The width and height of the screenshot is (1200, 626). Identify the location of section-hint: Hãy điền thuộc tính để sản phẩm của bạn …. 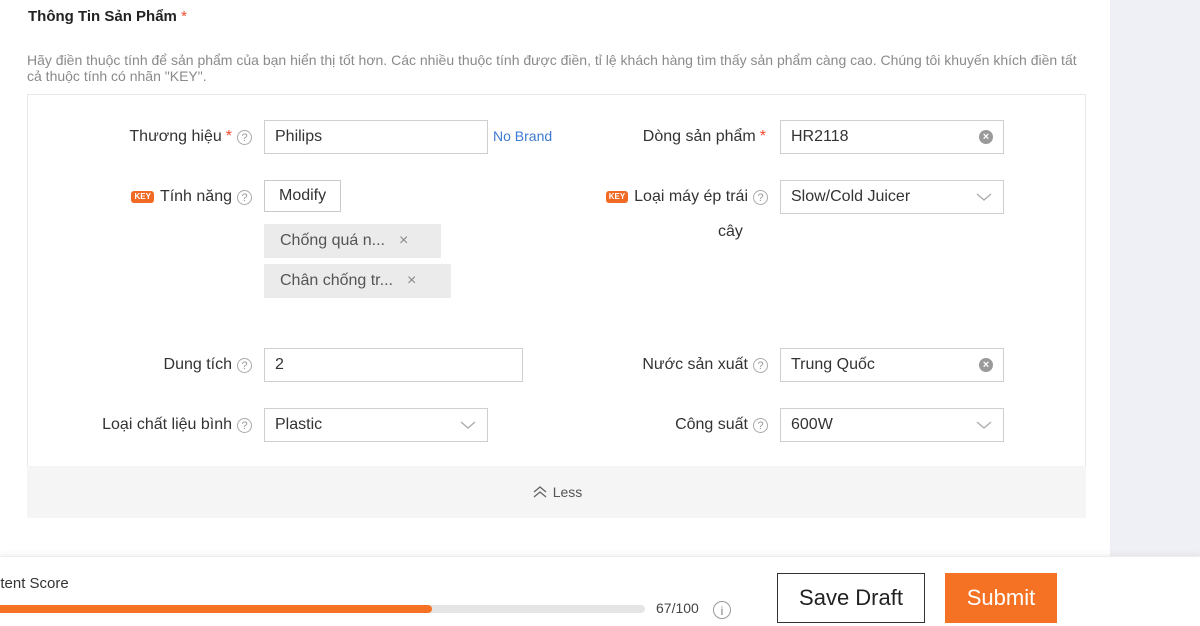
(552, 68).